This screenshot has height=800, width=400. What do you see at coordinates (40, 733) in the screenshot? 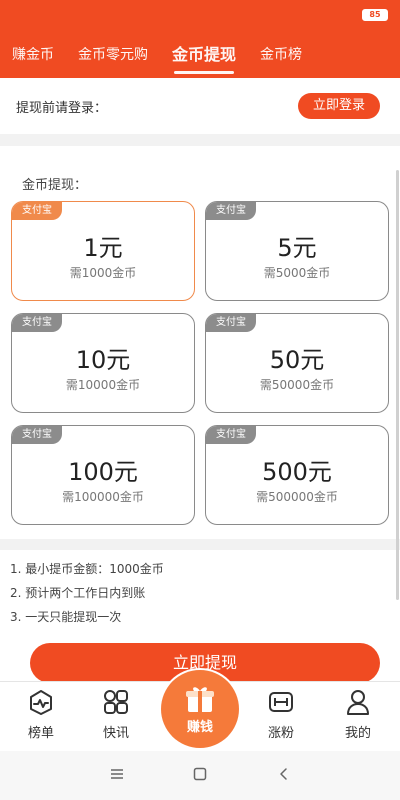
I see `nav-label: 榜单` at bounding box center [40, 733].